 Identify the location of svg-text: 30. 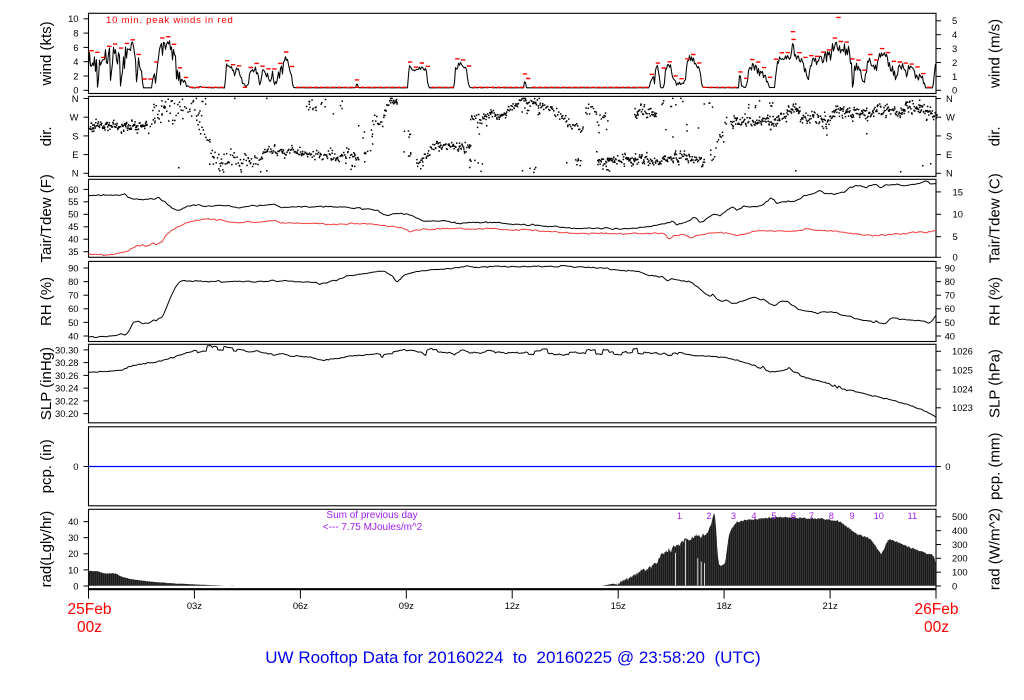
(73, 537).